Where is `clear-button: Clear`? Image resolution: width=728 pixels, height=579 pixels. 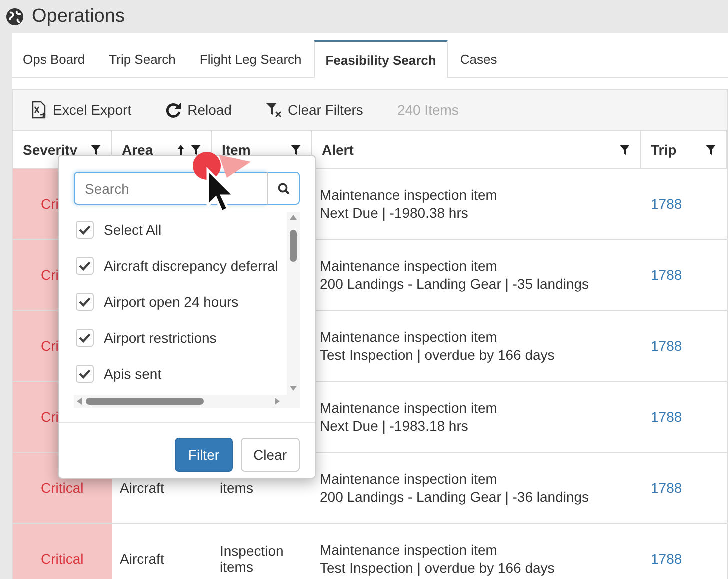 clear-button: Clear is located at coordinates (270, 455).